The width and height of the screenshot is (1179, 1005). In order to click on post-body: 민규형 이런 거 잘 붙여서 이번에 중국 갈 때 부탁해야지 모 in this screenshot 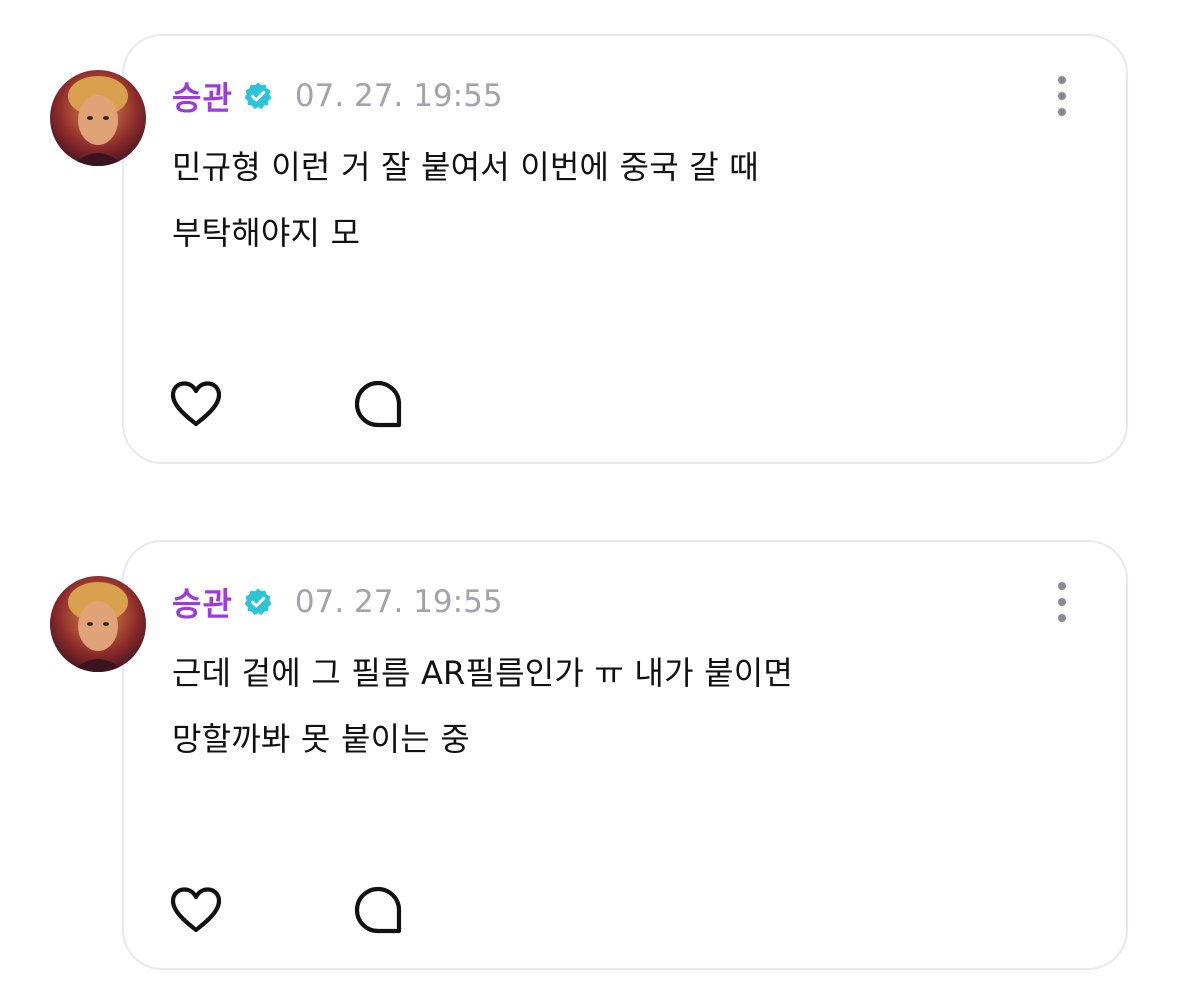, I will do `click(465, 200)`.